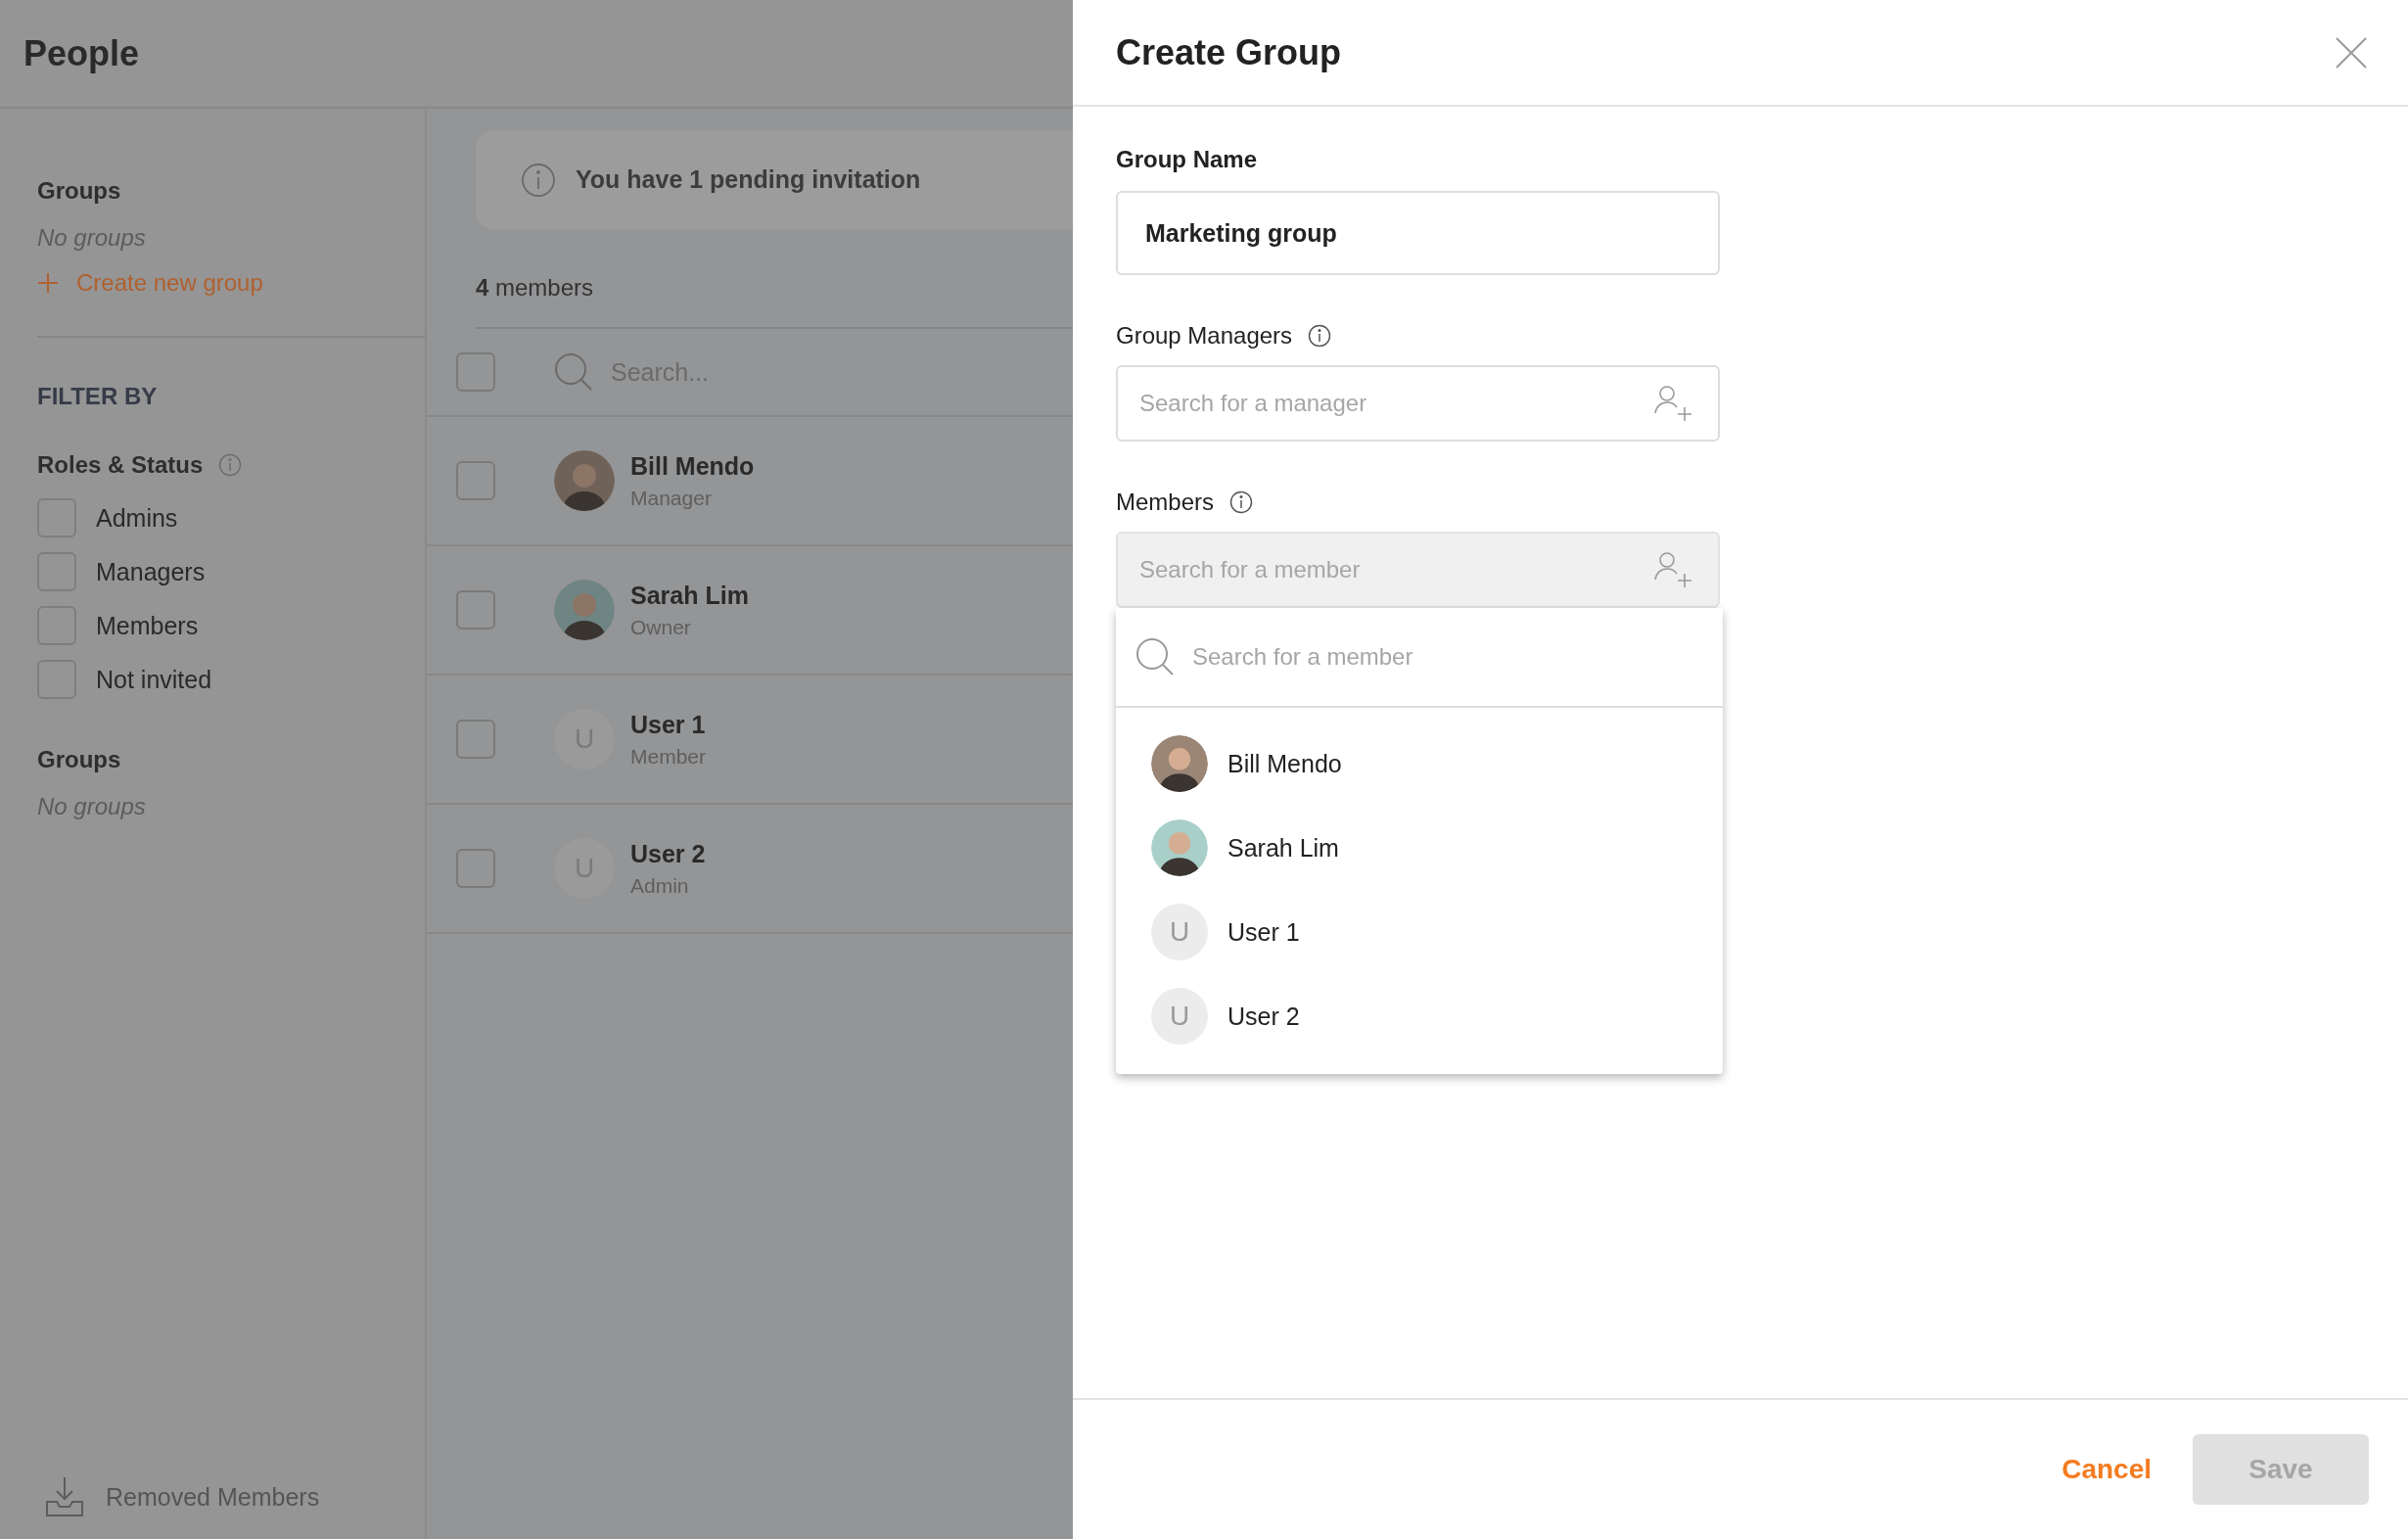 Image resolution: width=2408 pixels, height=1539 pixels. Describe the element at coordinates (668, 724) in the screenshot. I see `member-name: User 1` at that location.